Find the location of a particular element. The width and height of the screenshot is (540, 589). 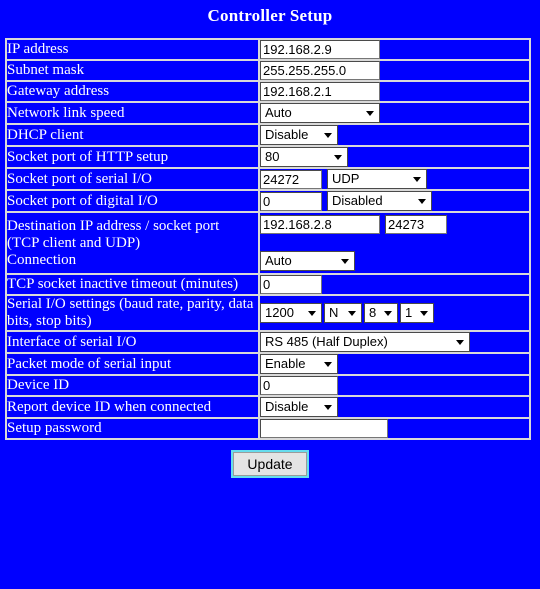

footer-bar: Update is located at coordinates (270, 464).